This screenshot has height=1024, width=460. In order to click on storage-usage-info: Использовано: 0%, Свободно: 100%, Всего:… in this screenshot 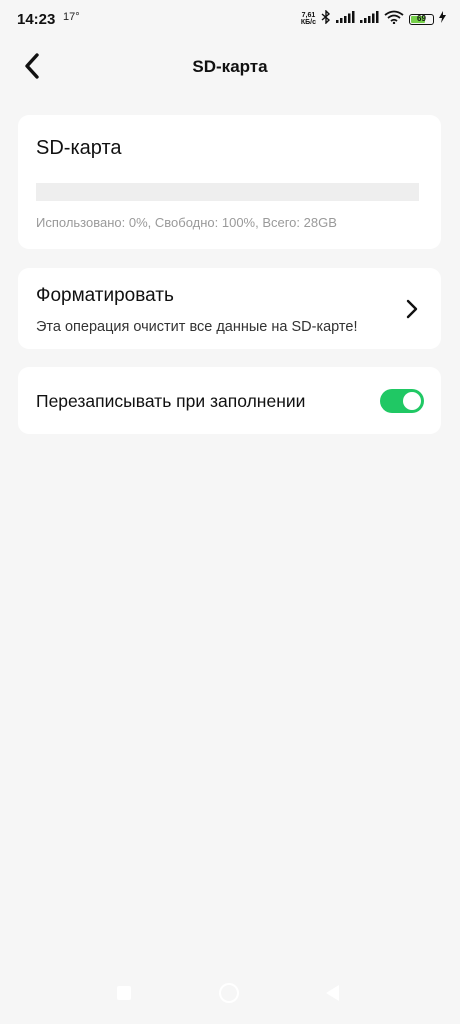, I will do `click(186, 222)`.